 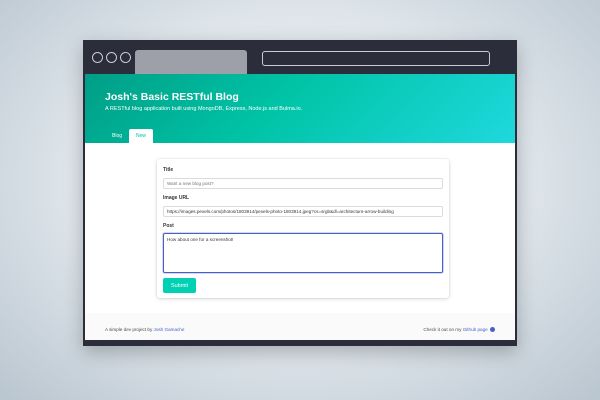 What do you see at coordinates (303, 211) in the screenshot?
I see `image-url-input` at bounding box center [303, 211].